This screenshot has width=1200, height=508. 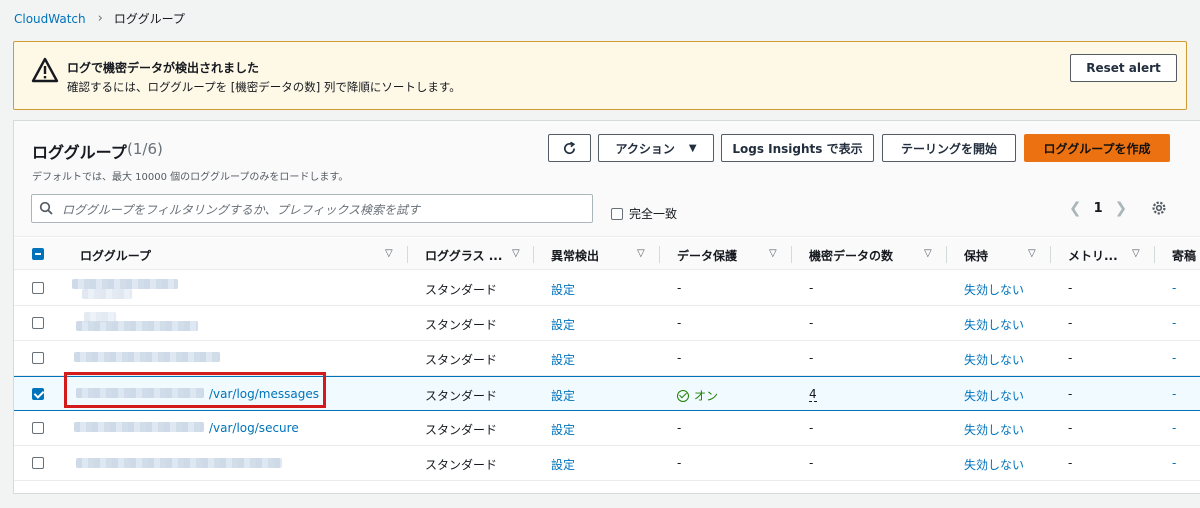 I want to click on table-row: /var/log/secure スタンダード 設定 - - 失効しない - -, so click(x=607, y=428).